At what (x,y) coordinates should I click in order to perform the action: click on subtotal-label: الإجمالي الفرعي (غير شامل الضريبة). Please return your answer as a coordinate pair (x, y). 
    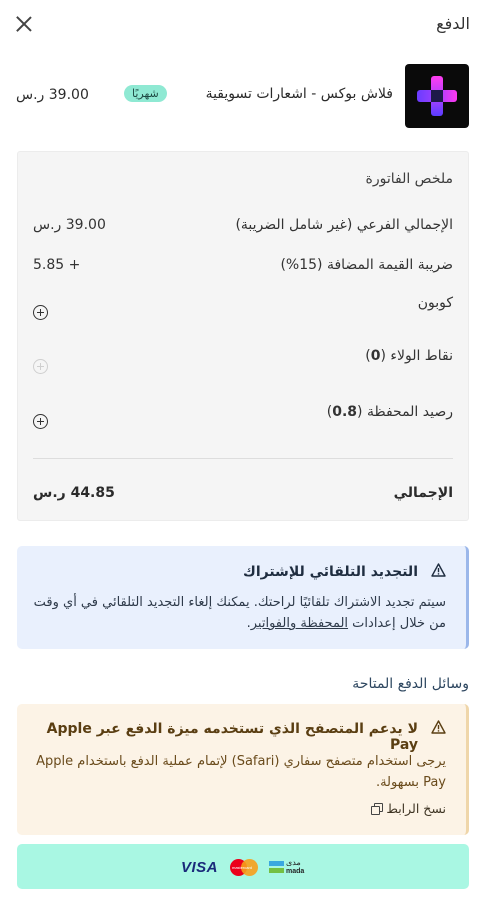
    Looking at the image, I should click on (344, 225).